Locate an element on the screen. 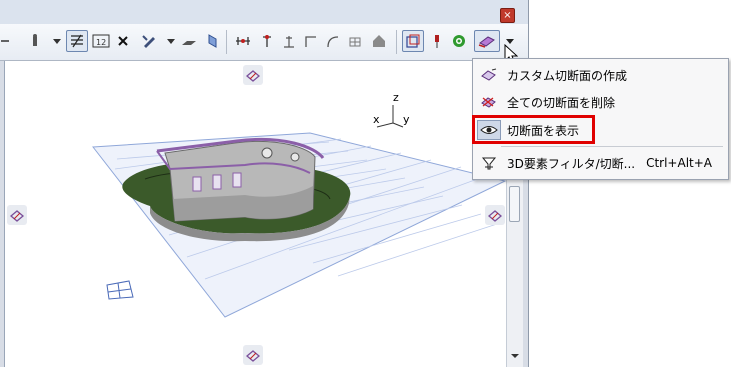  scroll-down-arrow-icon is located at coordinates (515, 356).